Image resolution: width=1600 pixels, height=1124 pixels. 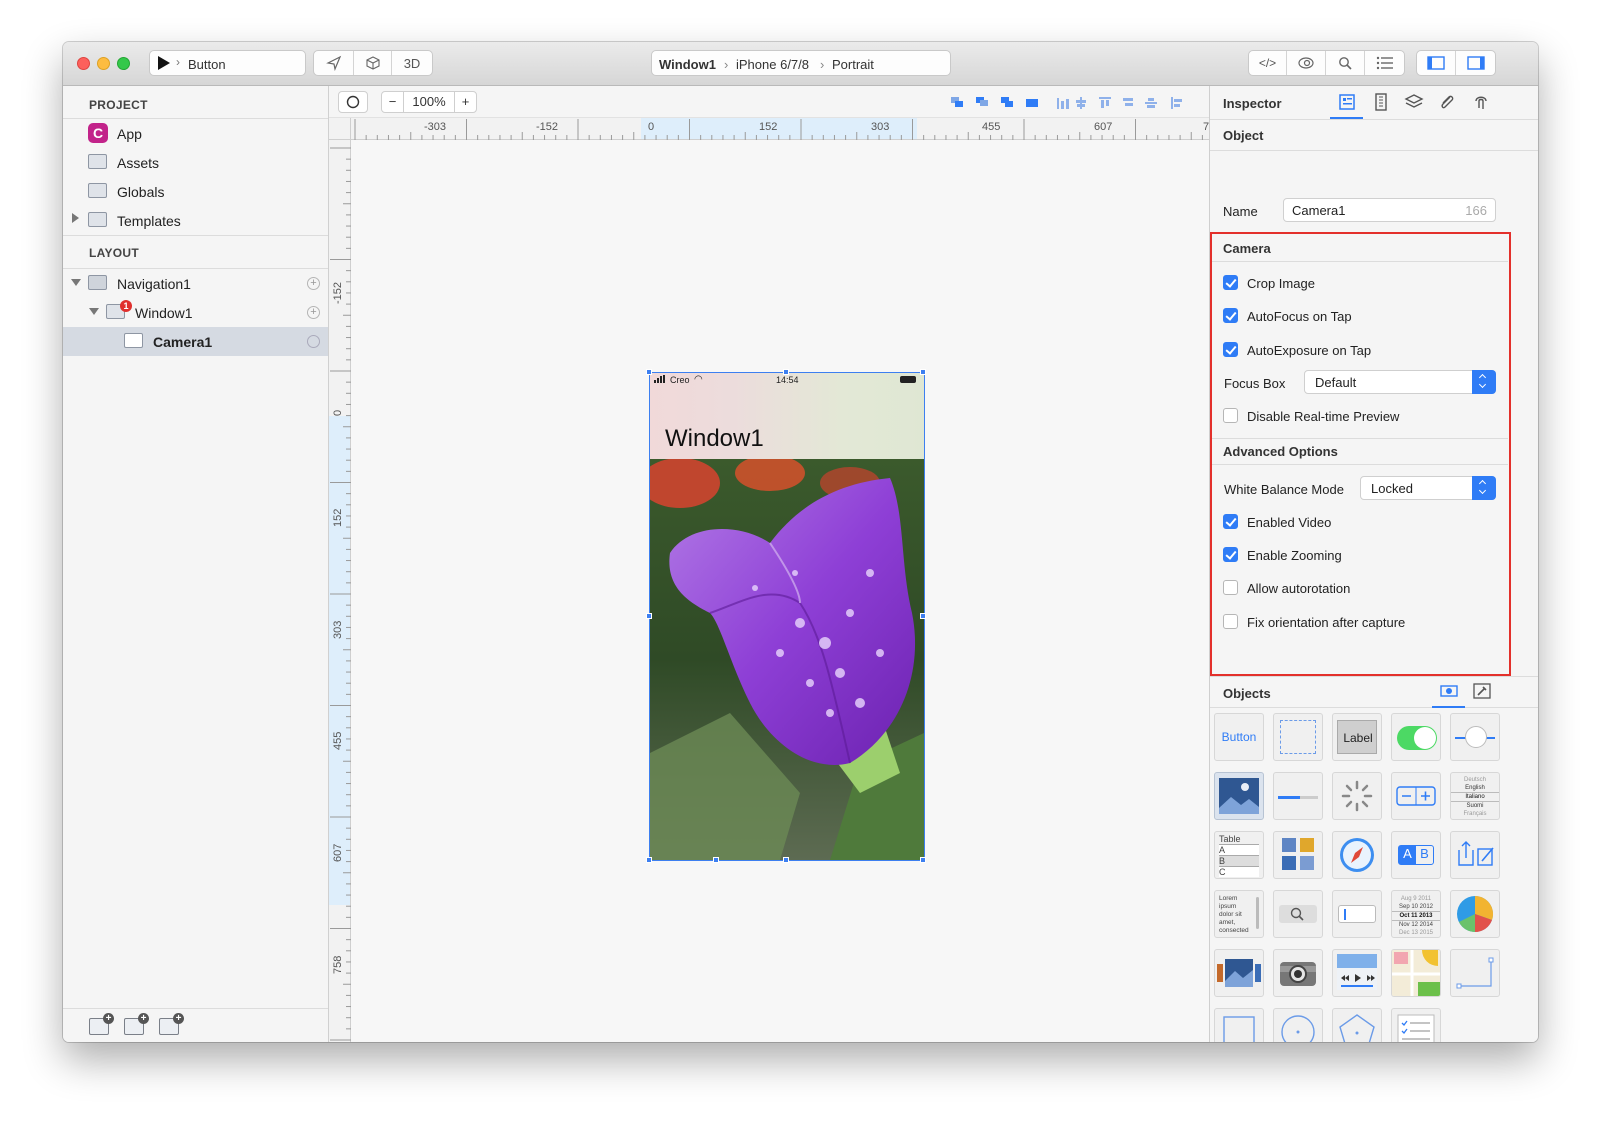 What do you see at coordinates (1239, 849) in the screenshot?
I see `table-row: A` at bounding box center [1239, 849].